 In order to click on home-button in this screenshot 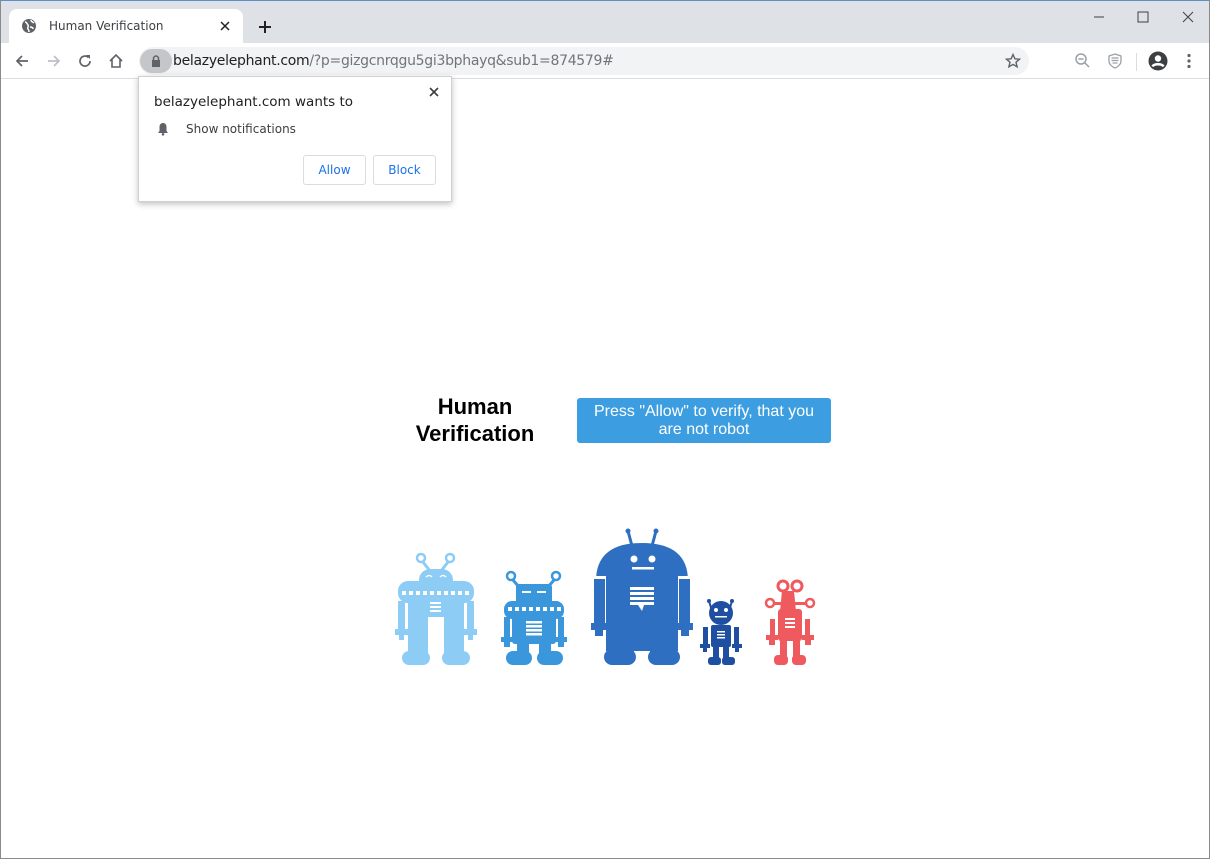, I will do `click(116, 61)`.